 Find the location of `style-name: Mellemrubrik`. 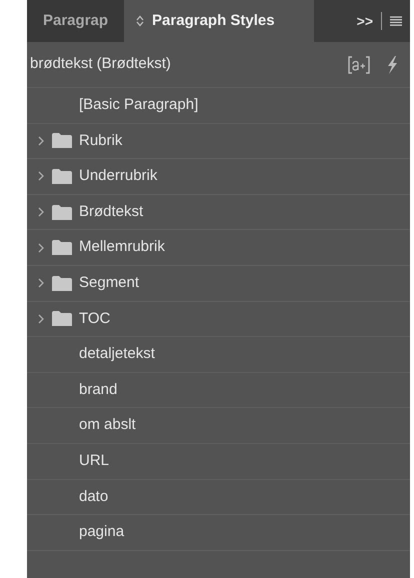

style-name: Mellemrubrik is located at coordinates (122, 247).